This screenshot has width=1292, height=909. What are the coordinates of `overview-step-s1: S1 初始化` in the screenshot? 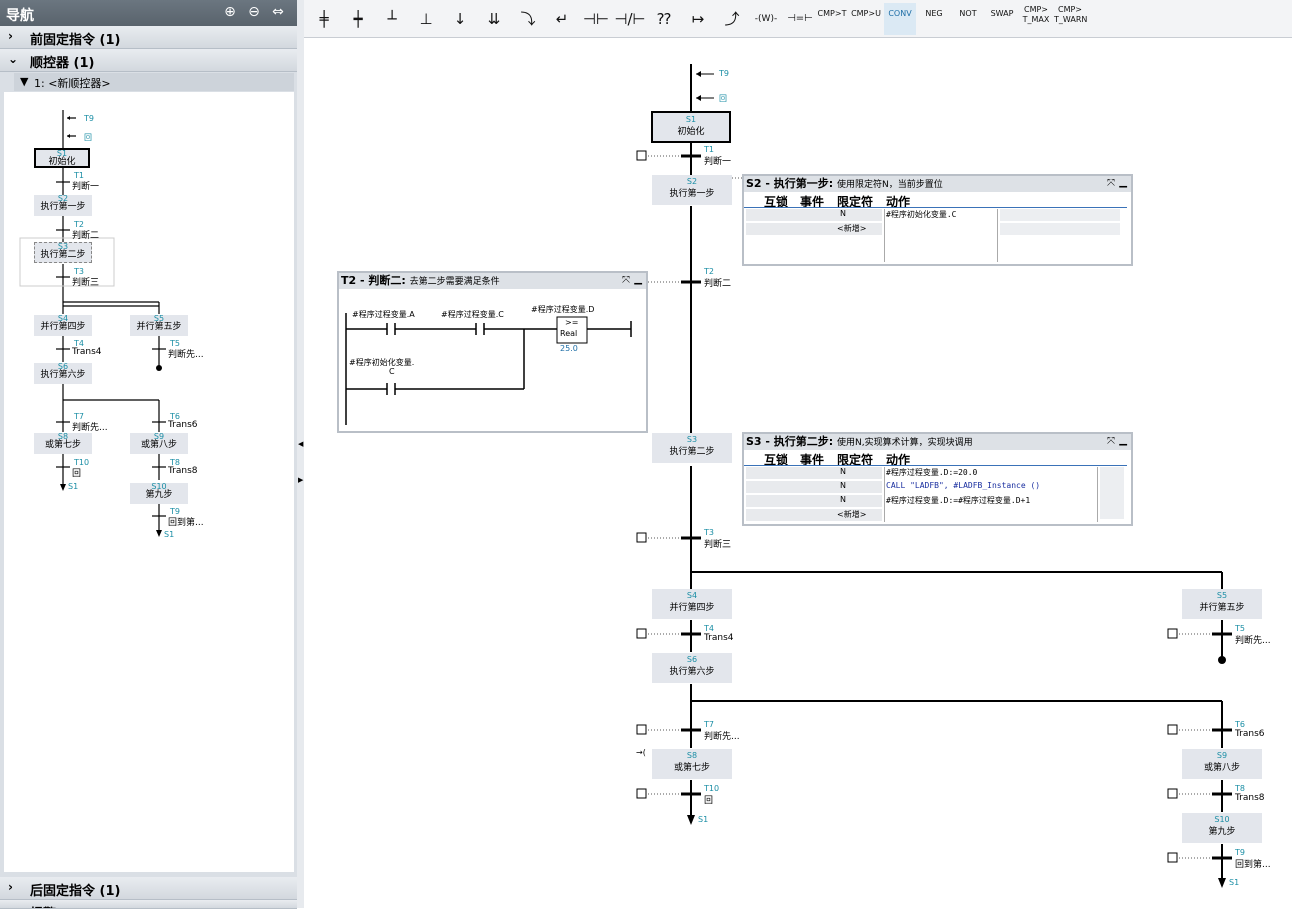 It's located at (62, 158).